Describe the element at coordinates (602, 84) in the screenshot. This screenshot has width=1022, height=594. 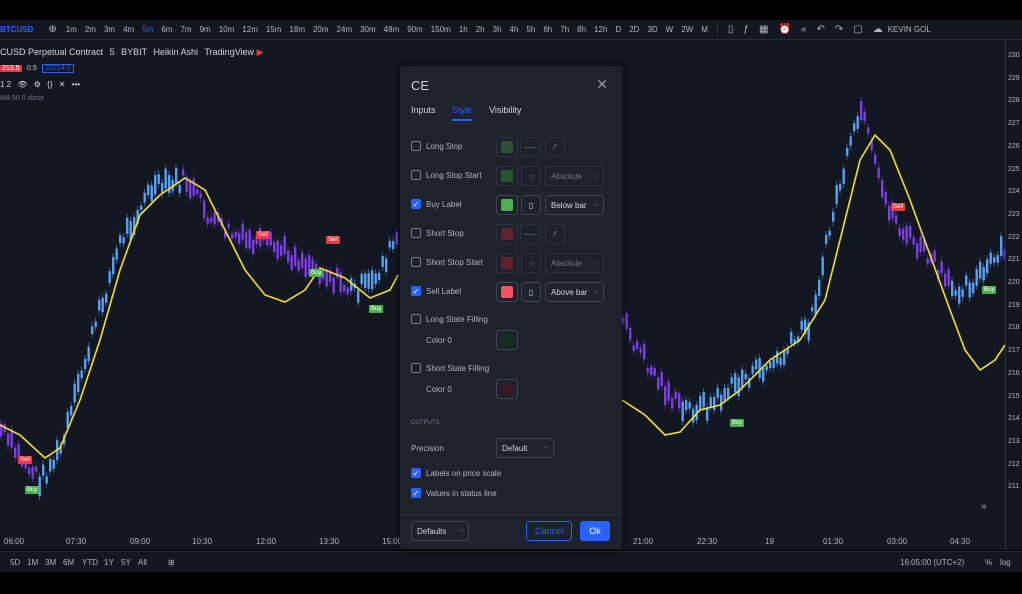
I see `close-icon: ✕` at that location.